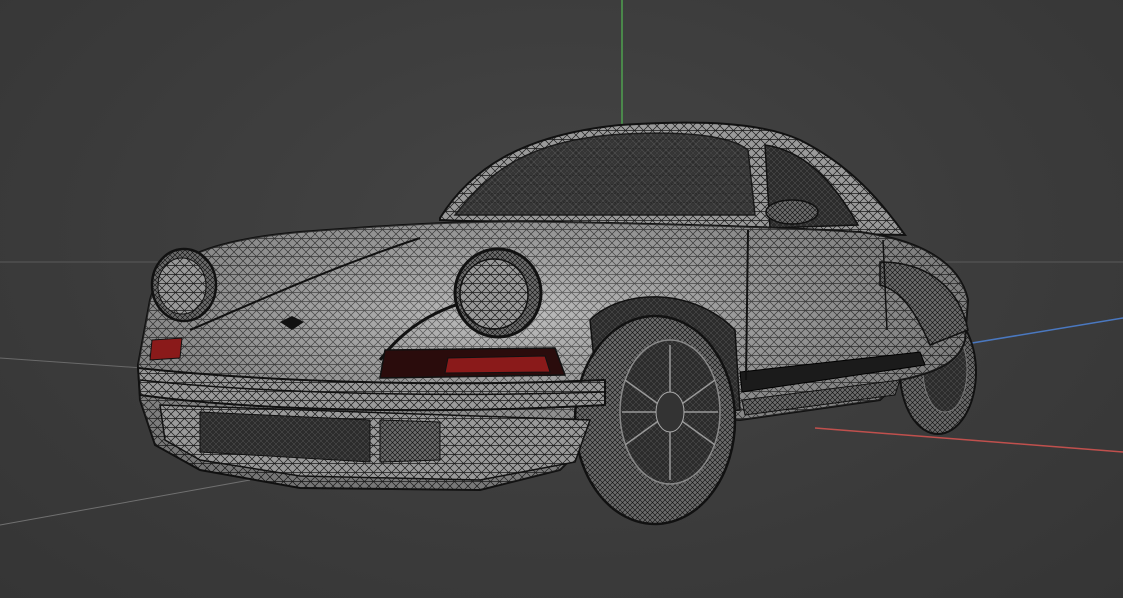 The width and height of the screenshot is (1123, 598). What do you see at coordinates (968, 440) in the screenshot?
I see `x-axis-line` at bounding box center [968, 440].